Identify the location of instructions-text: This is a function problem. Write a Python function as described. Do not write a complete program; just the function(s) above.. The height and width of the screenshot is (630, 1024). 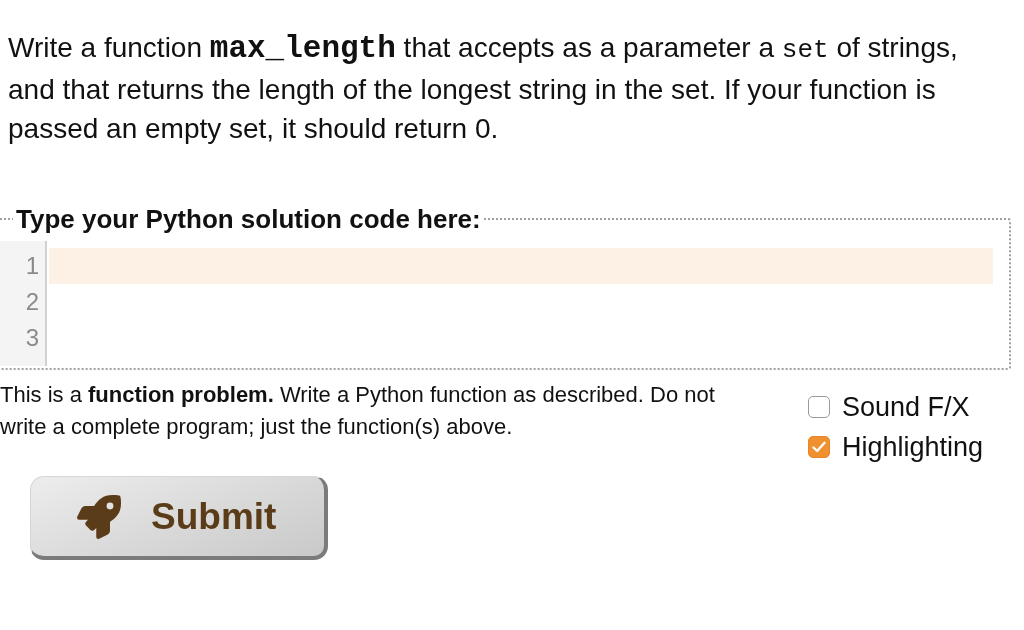
(358, 411).